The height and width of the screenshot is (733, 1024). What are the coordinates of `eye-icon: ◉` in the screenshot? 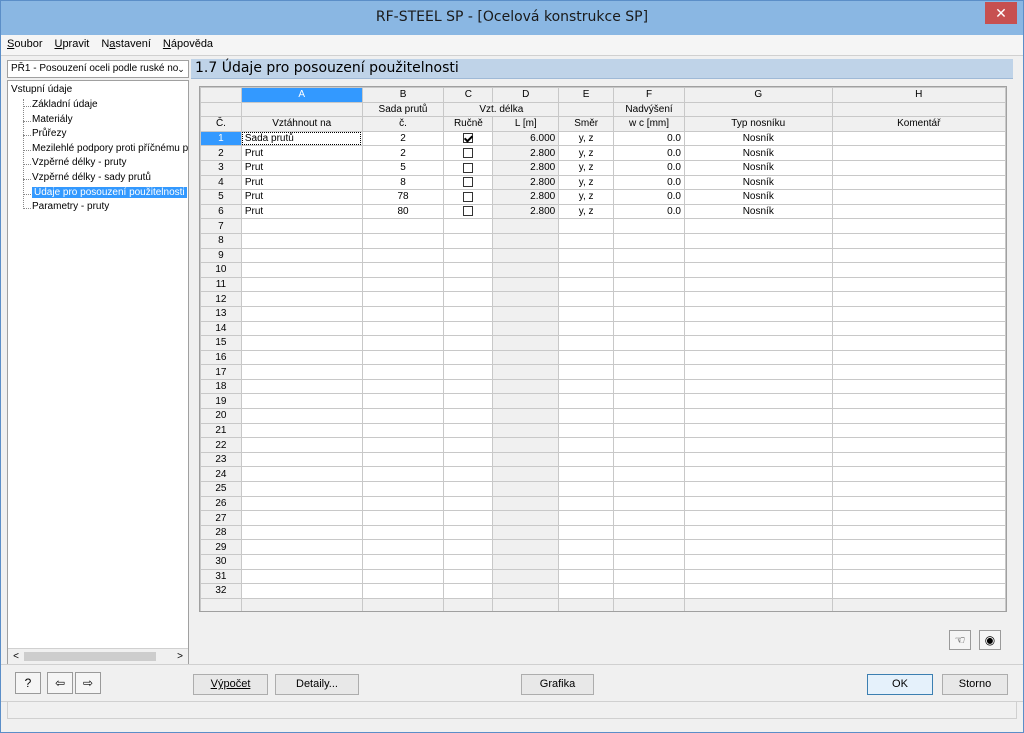 It's located at (990, 640).